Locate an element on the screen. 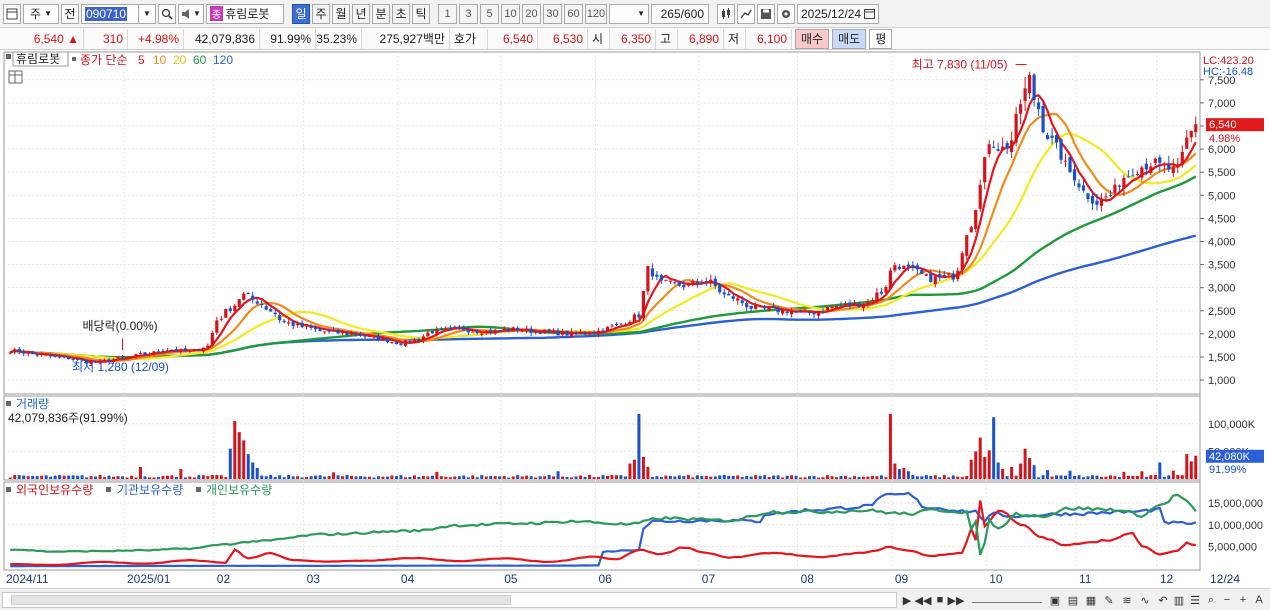 The image size is (1270, 610). search-button is located at coordinates (167, 13).